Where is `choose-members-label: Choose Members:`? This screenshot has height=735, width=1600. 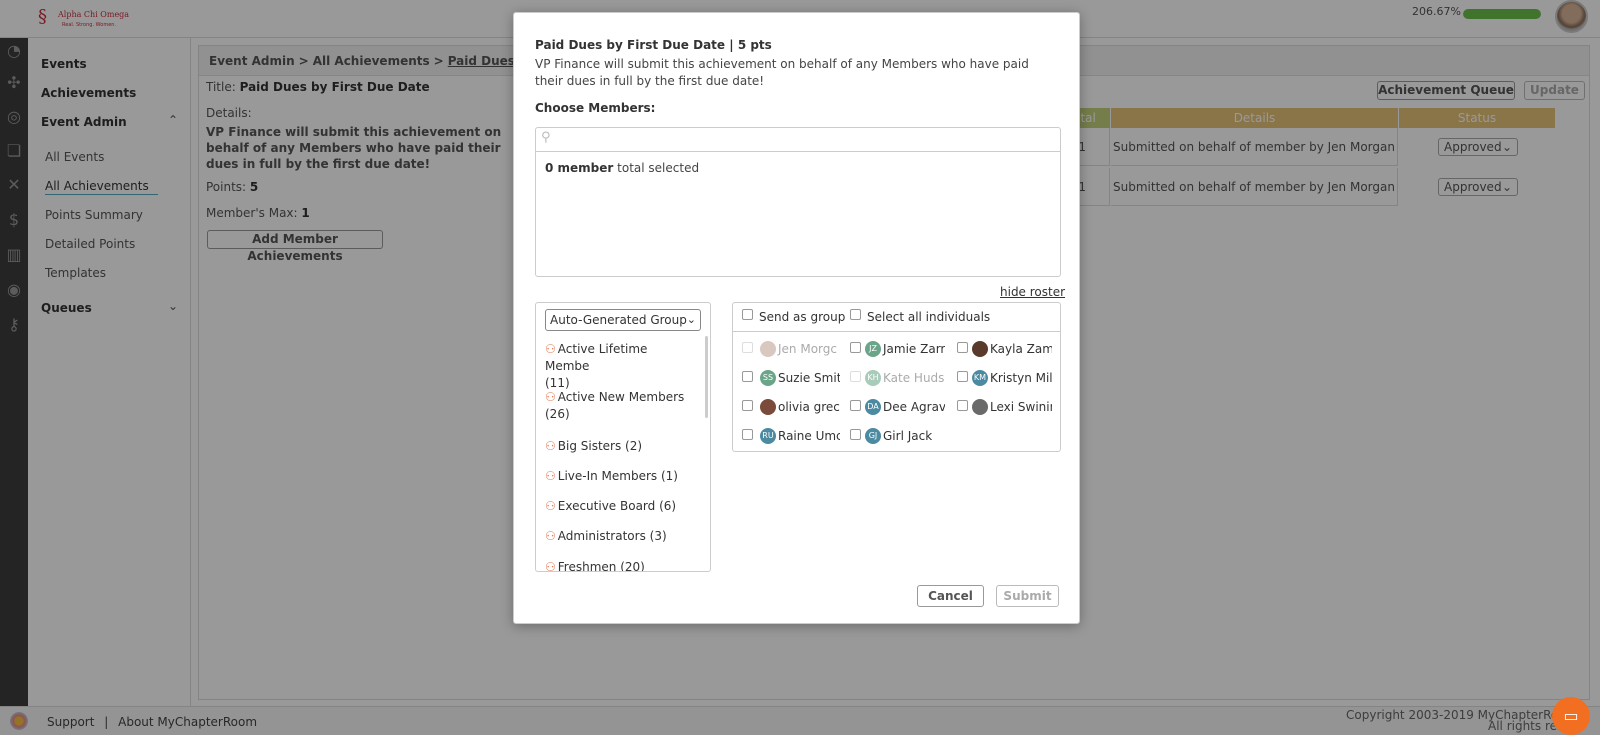 choose-members-label: Choose Members: is located at coordinates (595, 108).